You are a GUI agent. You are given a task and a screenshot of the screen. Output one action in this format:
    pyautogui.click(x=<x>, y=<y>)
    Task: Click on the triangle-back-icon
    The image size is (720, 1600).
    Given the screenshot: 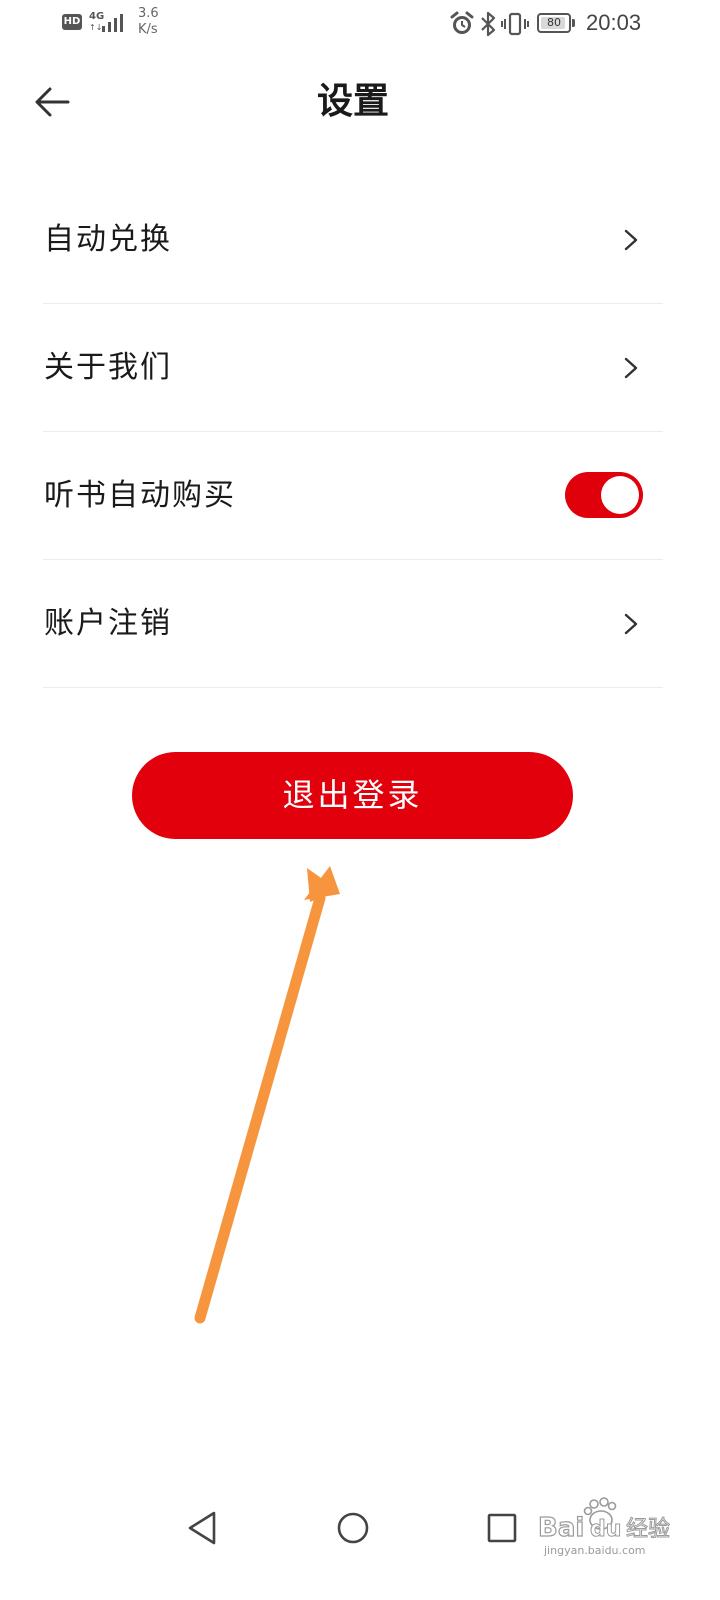 What is the action you would take?
    pyautogui.click(x=202, y=1528)
    